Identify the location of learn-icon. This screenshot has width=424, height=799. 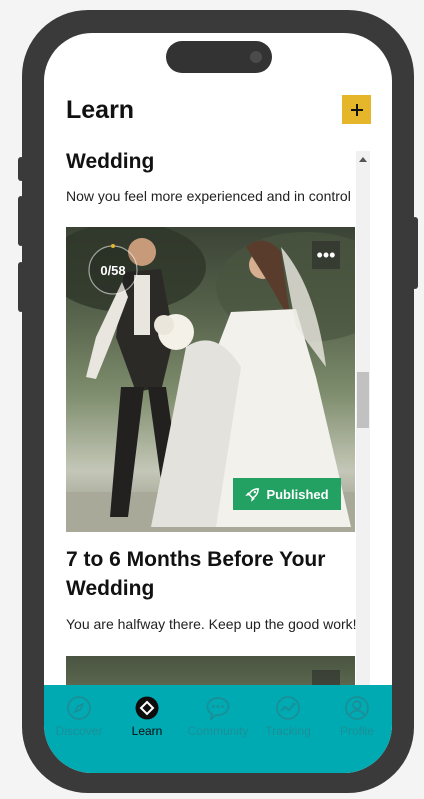
(147, 708).